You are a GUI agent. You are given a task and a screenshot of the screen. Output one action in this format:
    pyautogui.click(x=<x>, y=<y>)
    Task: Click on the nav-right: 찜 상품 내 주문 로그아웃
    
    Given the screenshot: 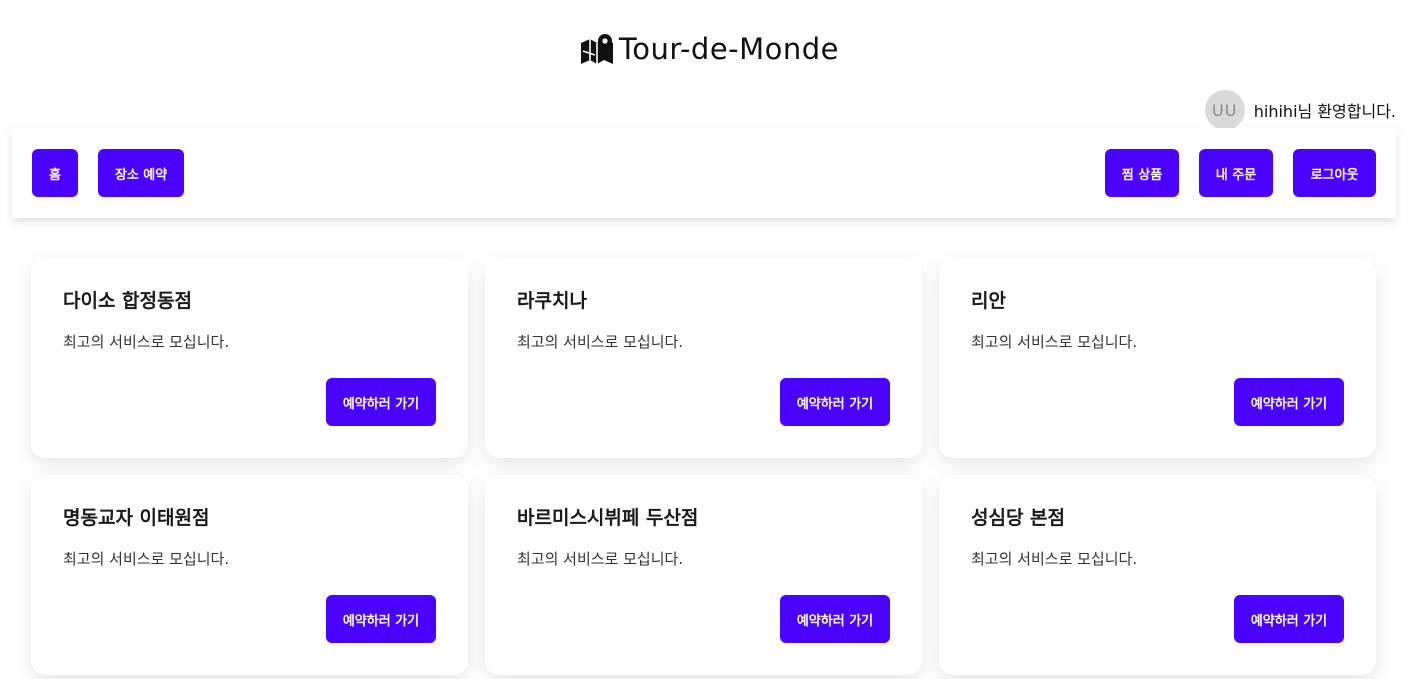 What is the action you would take?
    pyautogui.click(x=1240, y=173)
    